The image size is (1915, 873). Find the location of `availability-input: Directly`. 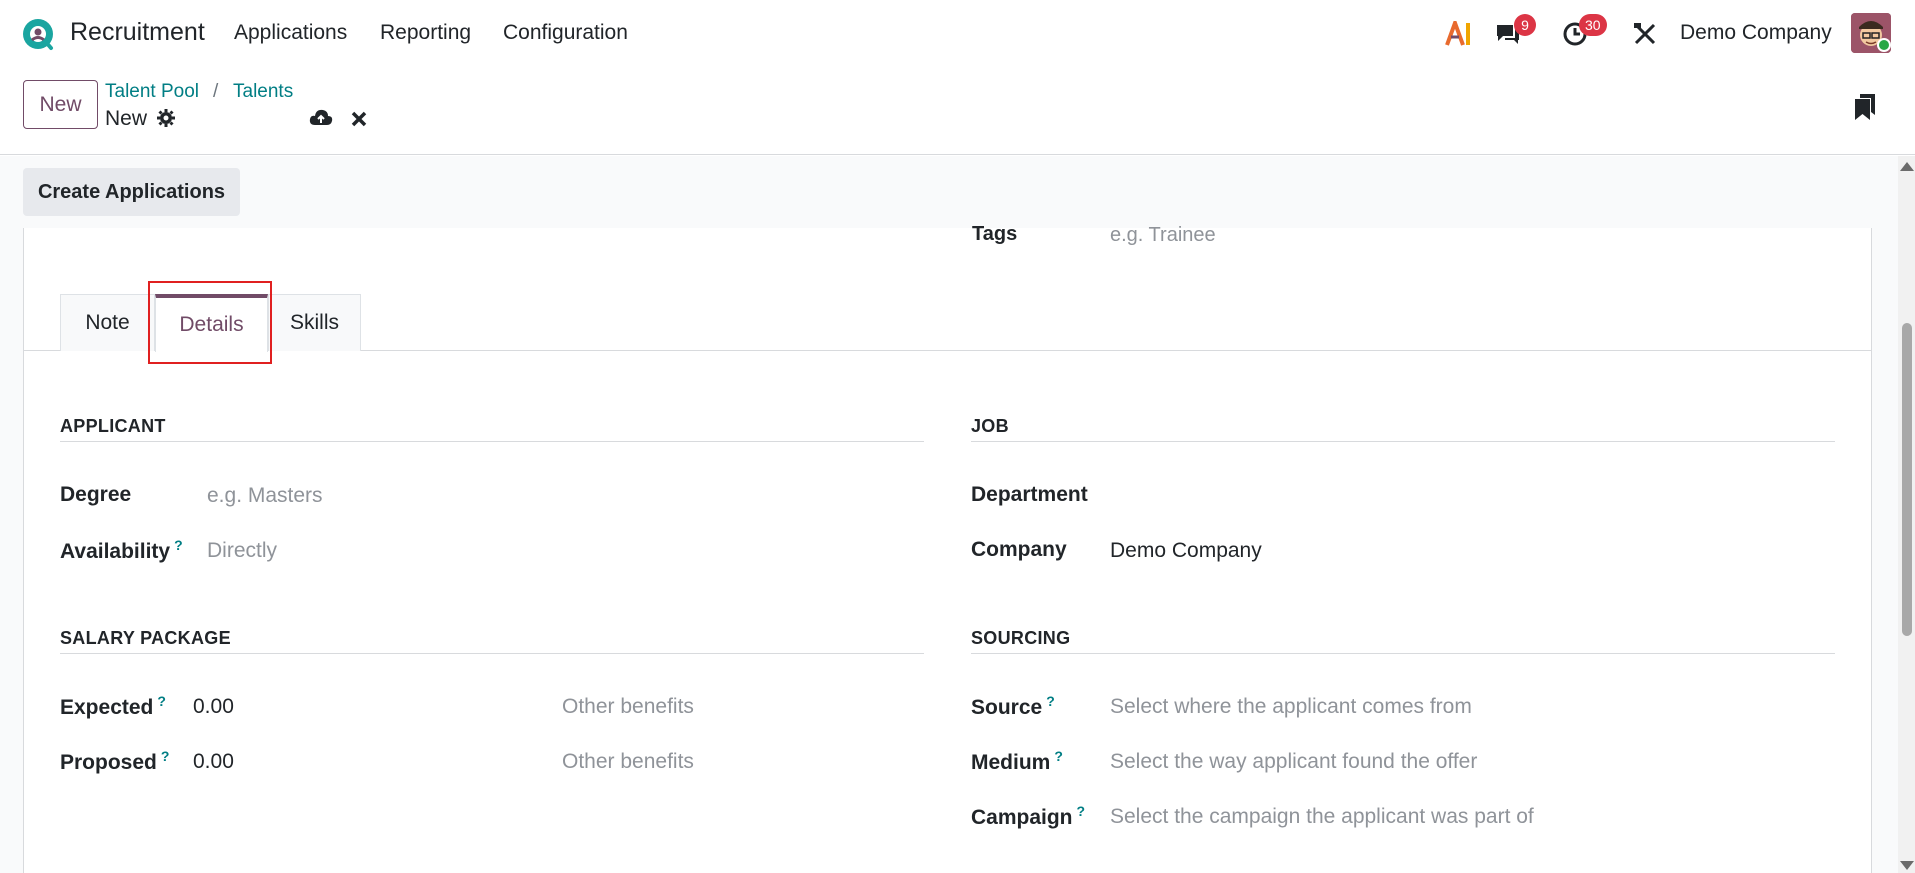

availability-input: Directly is located at coordinates (242, 551).